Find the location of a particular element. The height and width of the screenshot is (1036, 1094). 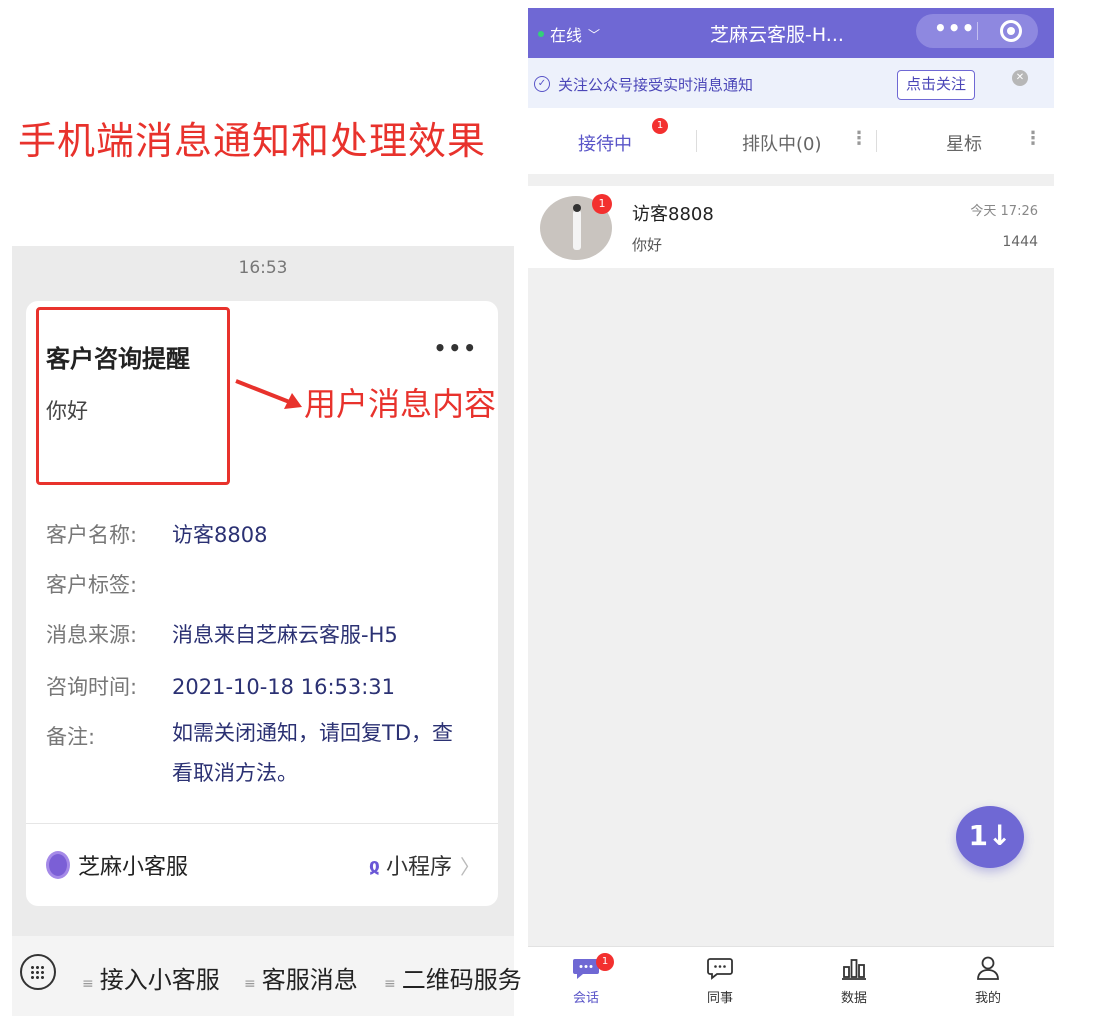

bar-chart-icon is located at coordinates (854, 969).